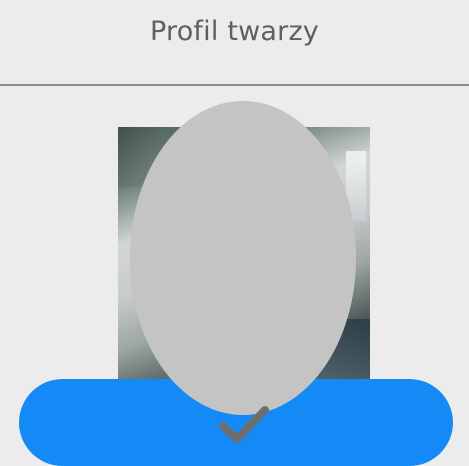 The height and width of the screenshot is (466, 469). Describe the element at coordinates (244, 424) in the screenshot. I see `checkmark-icon` at that location.